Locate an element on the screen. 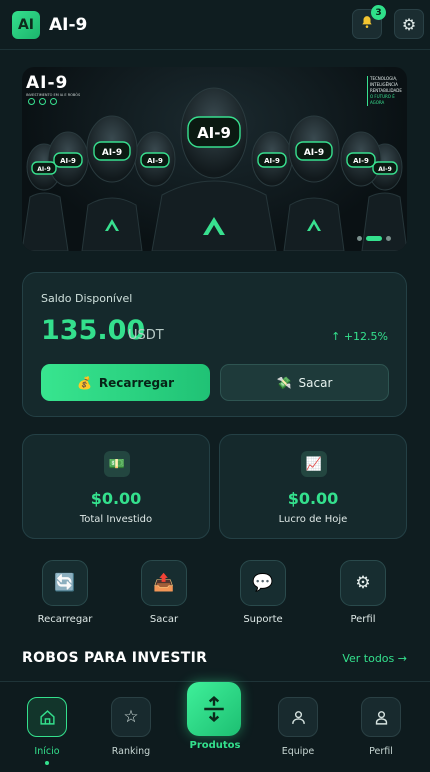 Image resolution: width=430 pixels, height=772 pixels. carousel-indicators is located at coordinates (374, 238).